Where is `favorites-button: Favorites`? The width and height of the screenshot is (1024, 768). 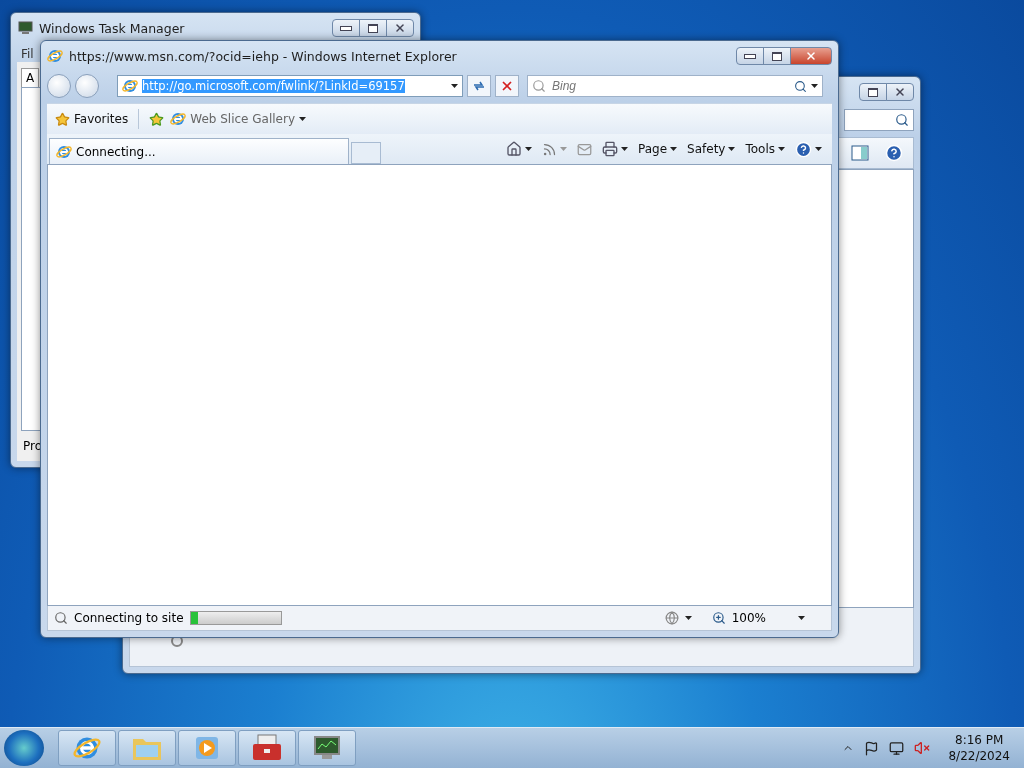
favorites-button: Favorites is located at coordinates (92, 119).